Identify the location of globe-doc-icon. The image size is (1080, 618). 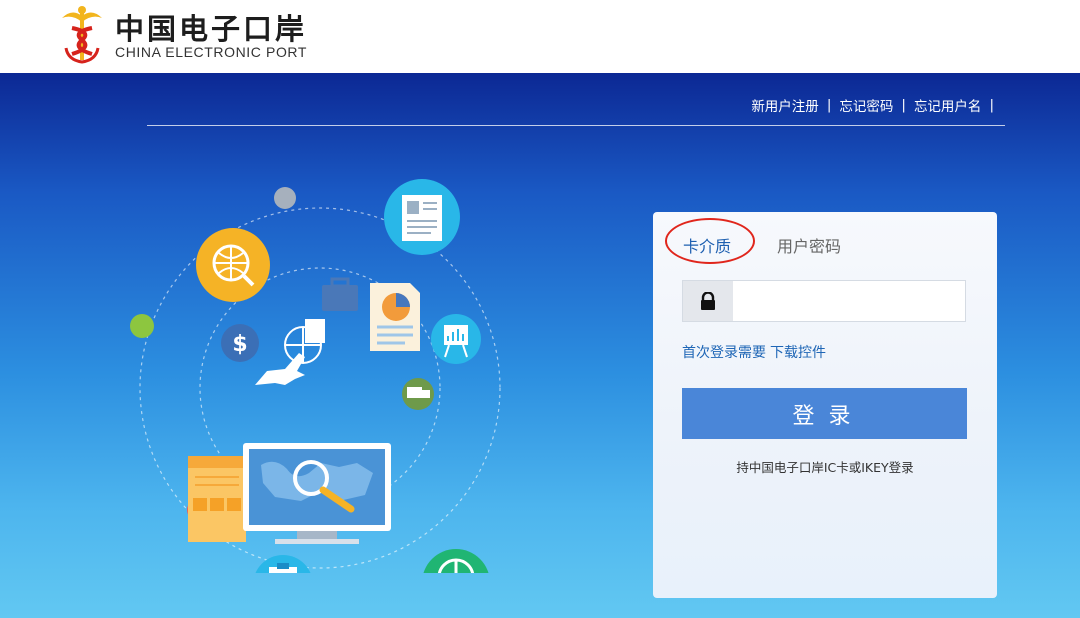
(304, 341).